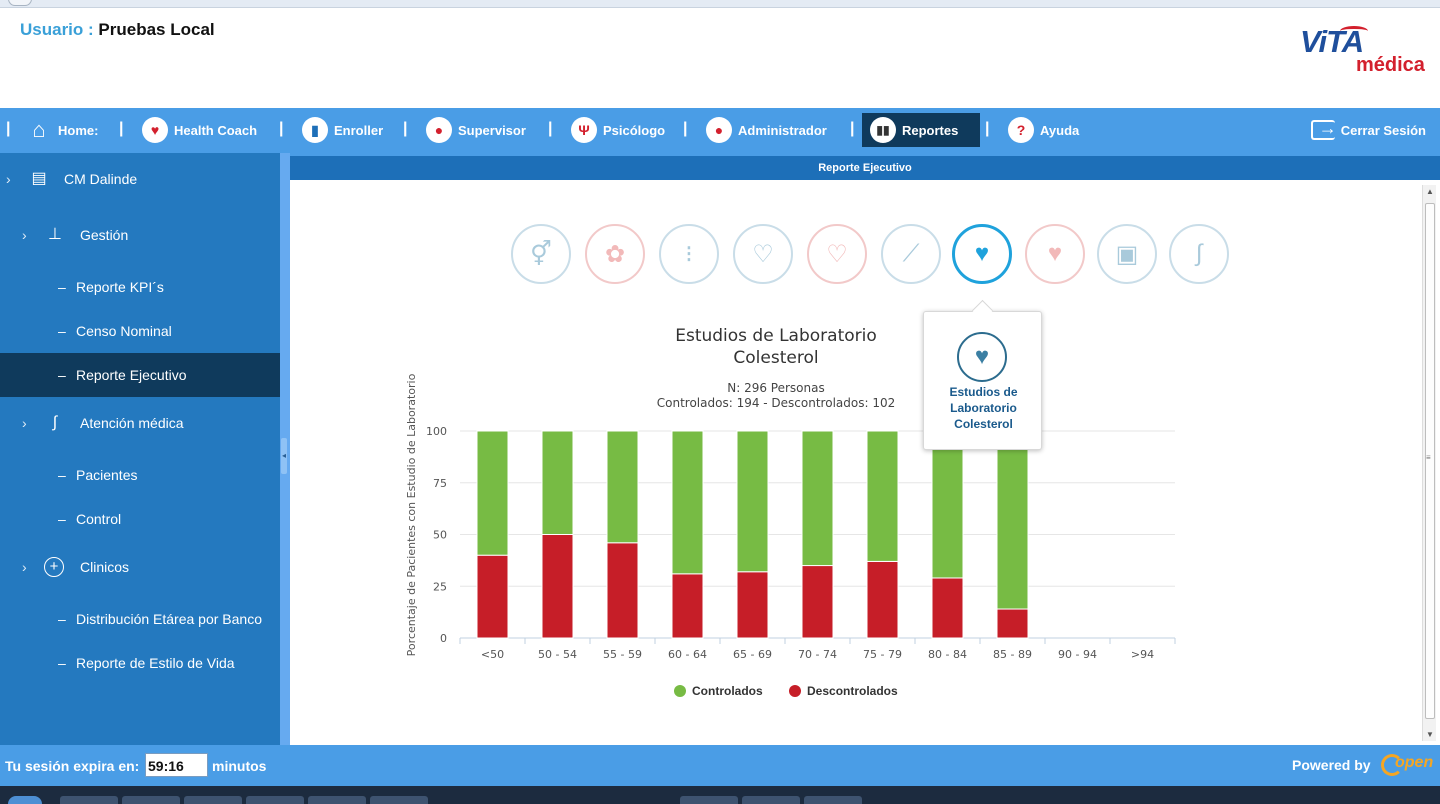 The width and height of the screenshot is (1440, 804). Describe the element at coordinates (25, 800) in the screenshot. I see `start-button` at that location.